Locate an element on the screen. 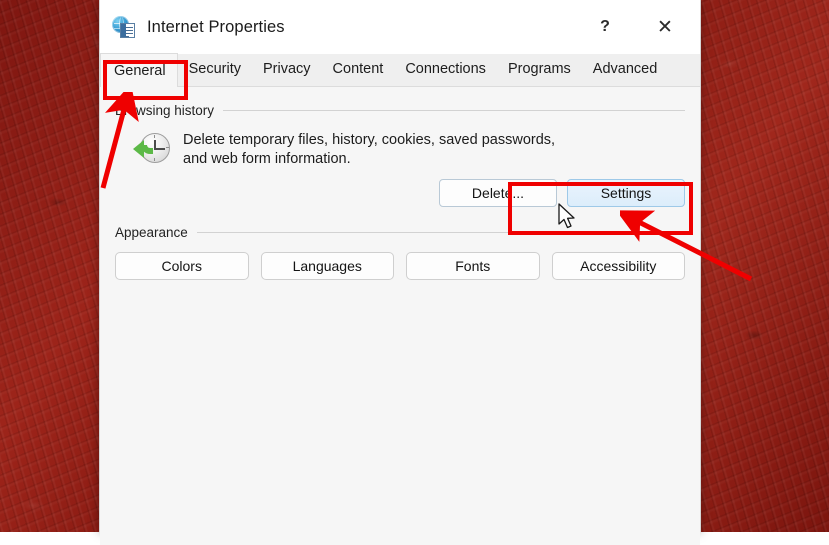 The image size is (829, 545). appearance-label: Appearance is located at coordinates (151, 232).